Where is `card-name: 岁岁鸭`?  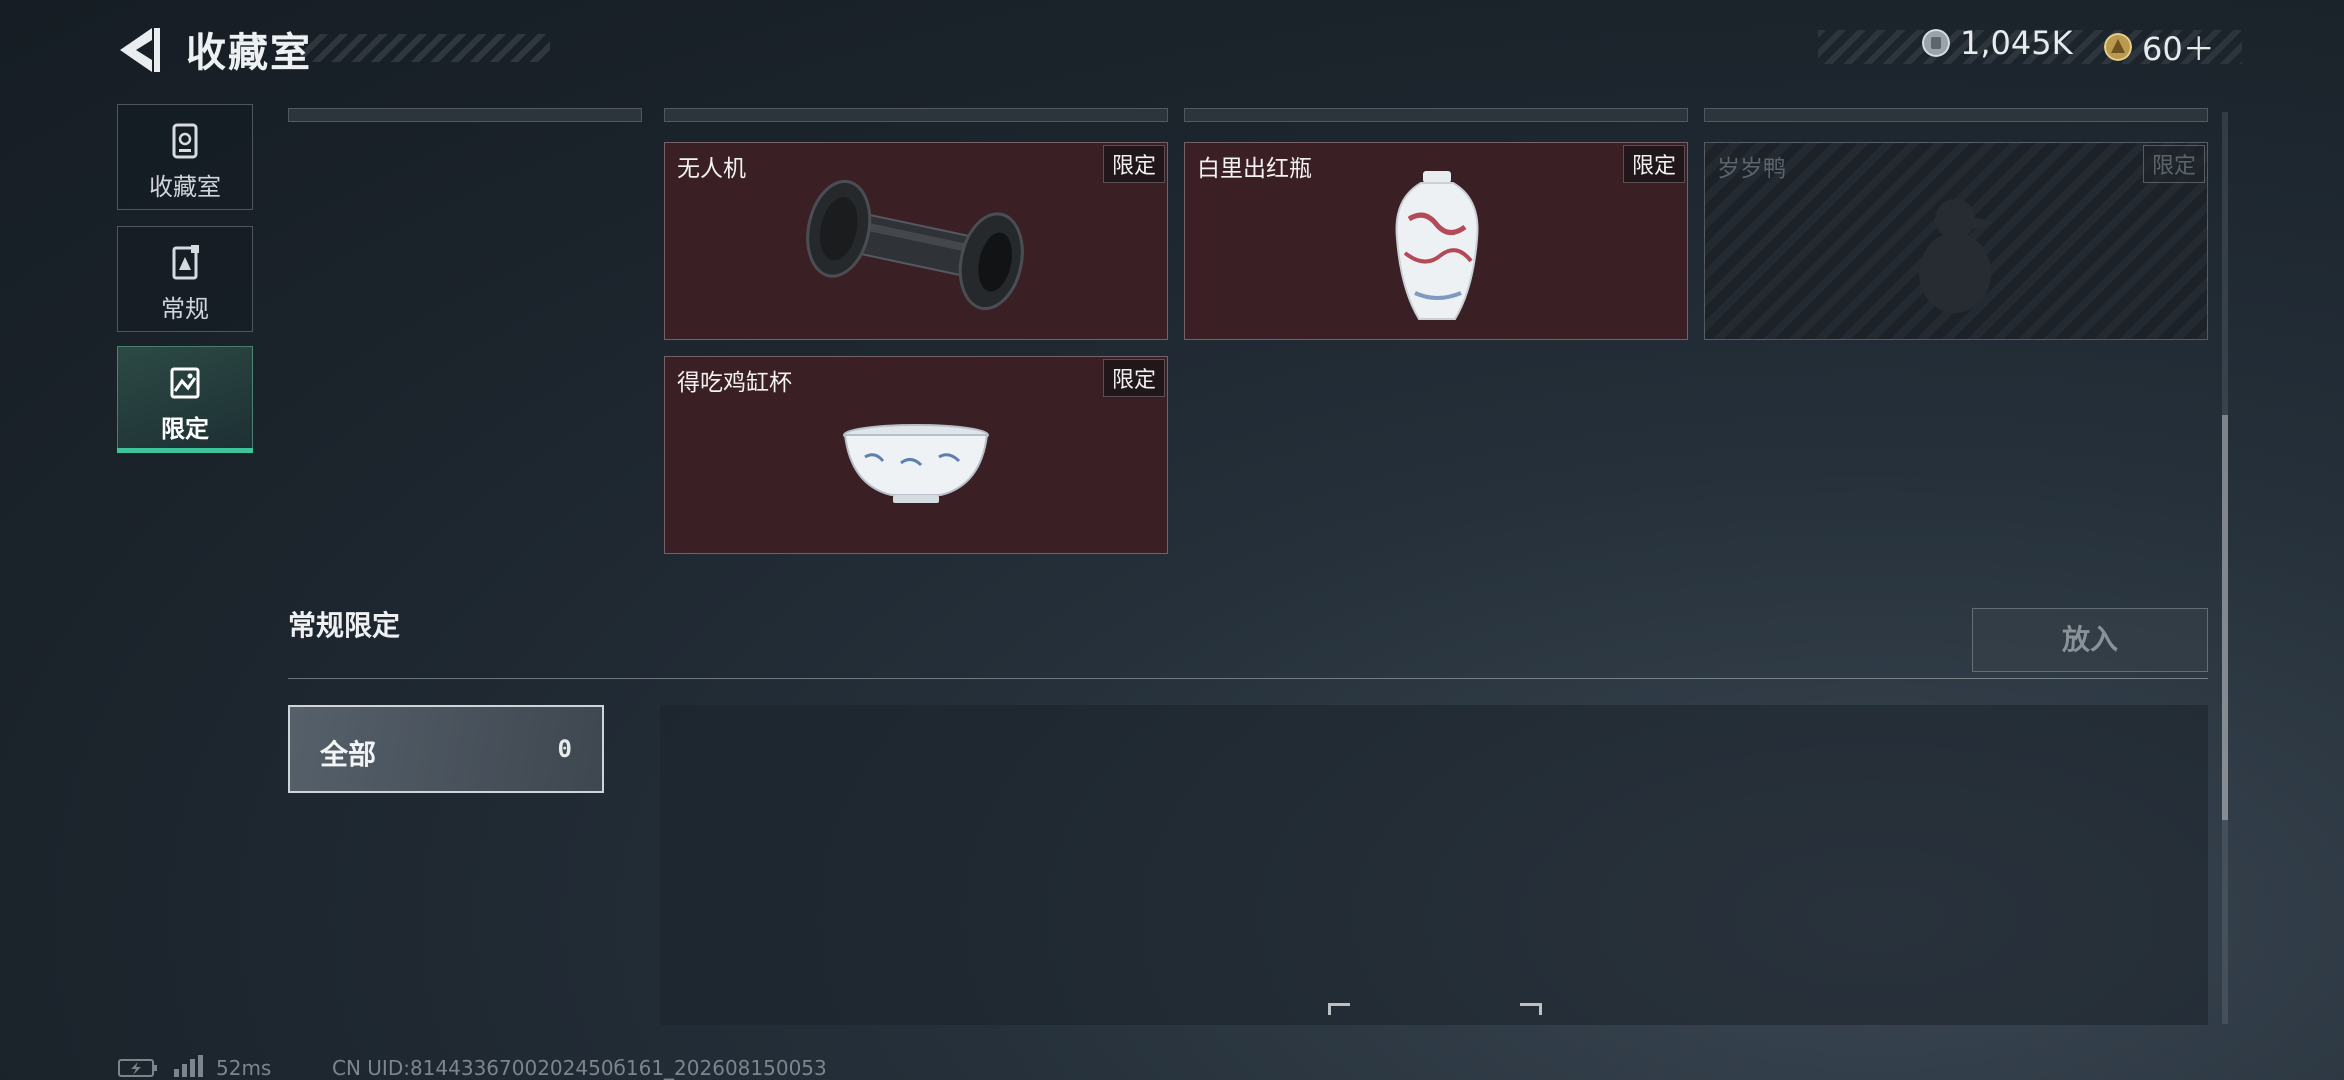
card-name: 岁岁鸭 is located at coordinates (1751, 169).